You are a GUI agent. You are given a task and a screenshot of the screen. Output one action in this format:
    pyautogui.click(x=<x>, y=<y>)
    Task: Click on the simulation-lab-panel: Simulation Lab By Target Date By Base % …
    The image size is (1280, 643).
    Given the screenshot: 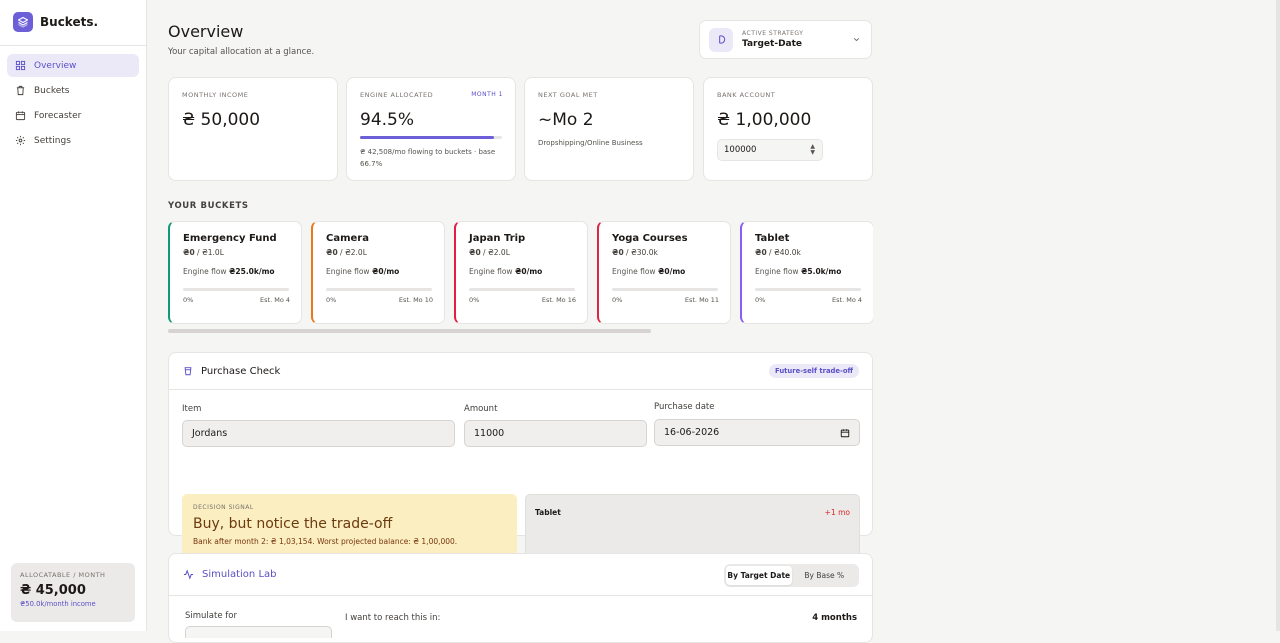 What is the action you would take?
    pyautogui.click(x=520, y=598)
    